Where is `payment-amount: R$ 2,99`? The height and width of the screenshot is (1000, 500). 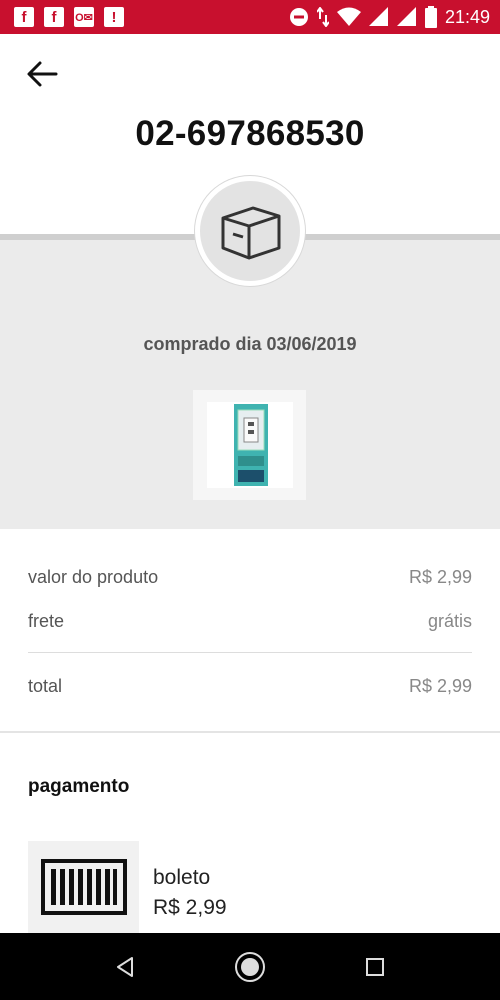 payment-amount: R$ 2,99 is located at coordinates (190, 907).